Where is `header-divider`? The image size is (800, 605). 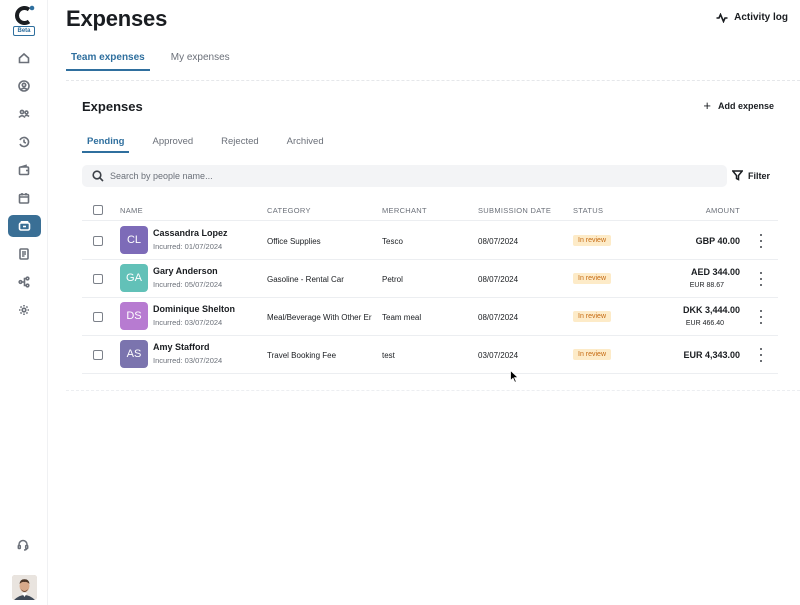 header-divider is located at coordinates (433, 80).